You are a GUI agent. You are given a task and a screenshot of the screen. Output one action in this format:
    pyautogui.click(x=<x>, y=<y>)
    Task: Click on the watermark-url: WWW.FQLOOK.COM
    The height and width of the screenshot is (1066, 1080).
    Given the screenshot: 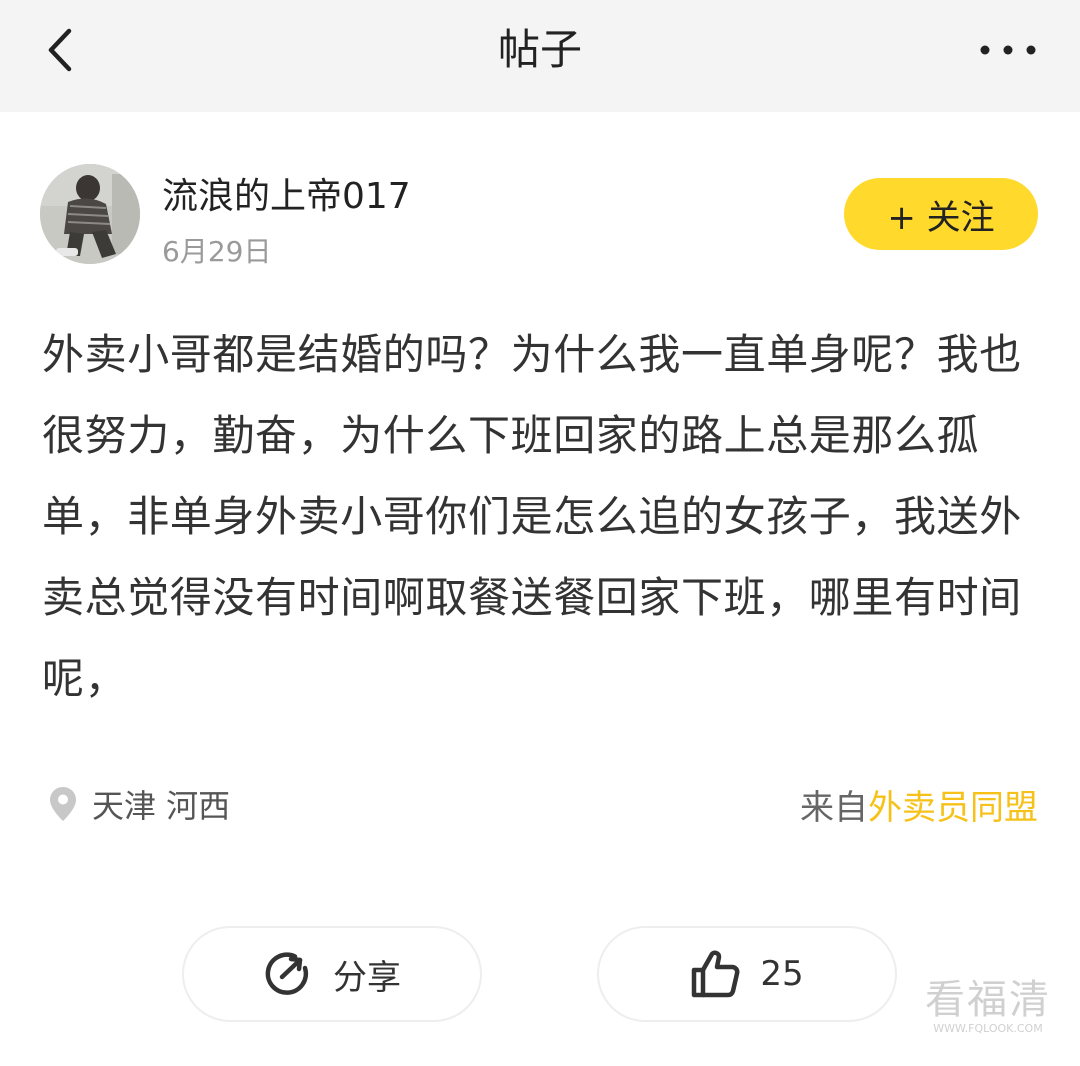 What is the action you would take?
    pyautogui.click(x=988, y=1028)
    